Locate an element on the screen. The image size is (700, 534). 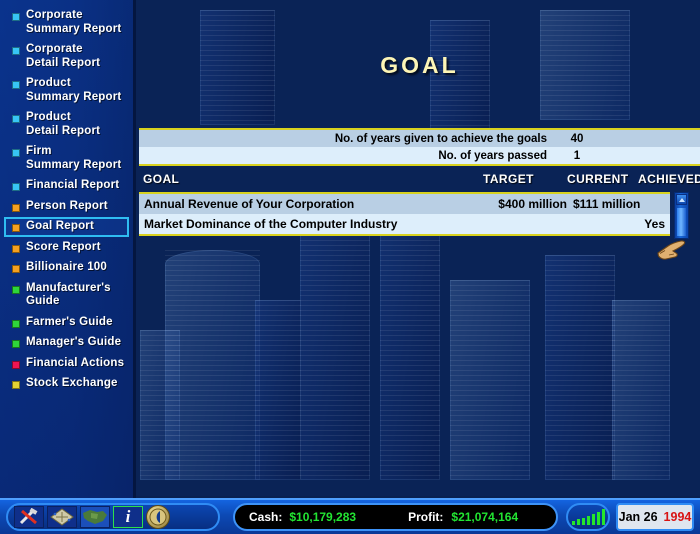
goal-name: Annual Revenue of Your Corporation is located at coordinates (249, 204).